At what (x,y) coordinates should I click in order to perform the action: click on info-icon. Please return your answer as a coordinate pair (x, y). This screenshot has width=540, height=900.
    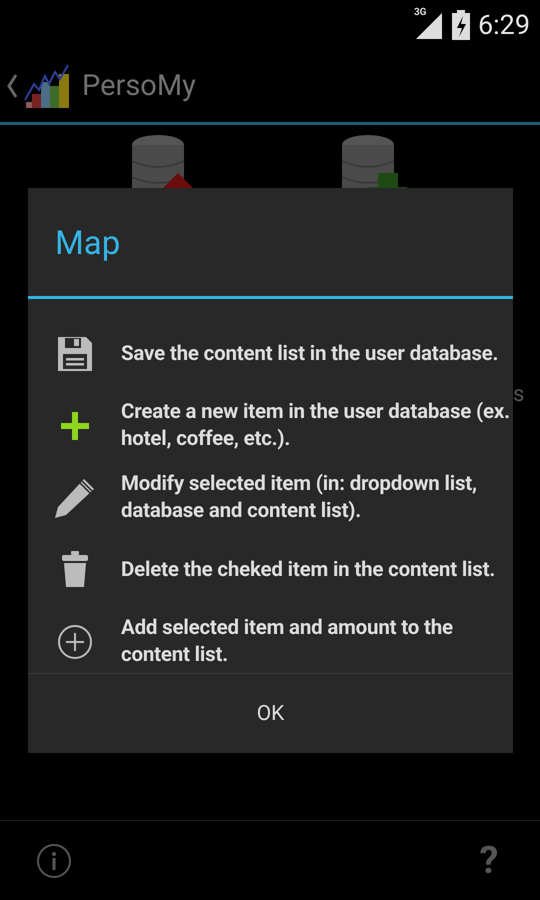
    Looking at the image, I should click on (54, 860).